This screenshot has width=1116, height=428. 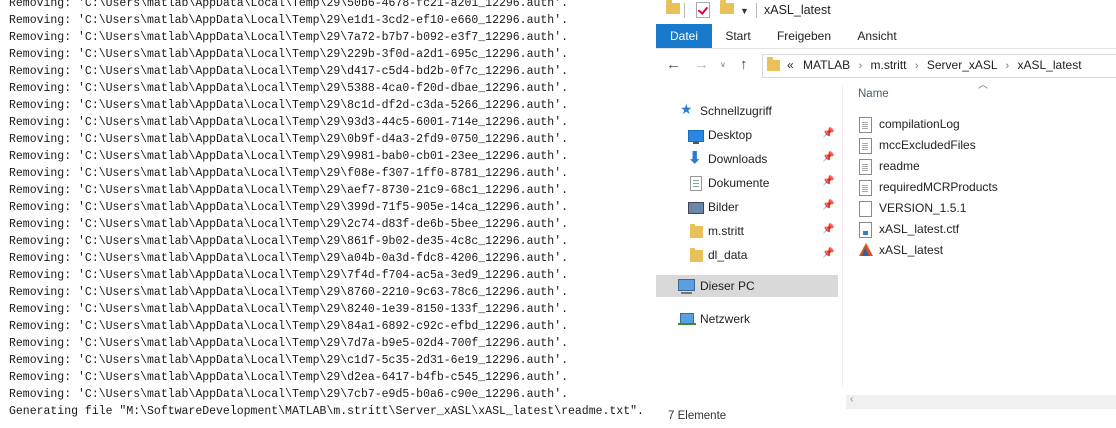 What do you see at coordinates (983, 208) in the screenshot?
I see `list-item: VERSION_1.5.1` at bounding box center [983, 208].